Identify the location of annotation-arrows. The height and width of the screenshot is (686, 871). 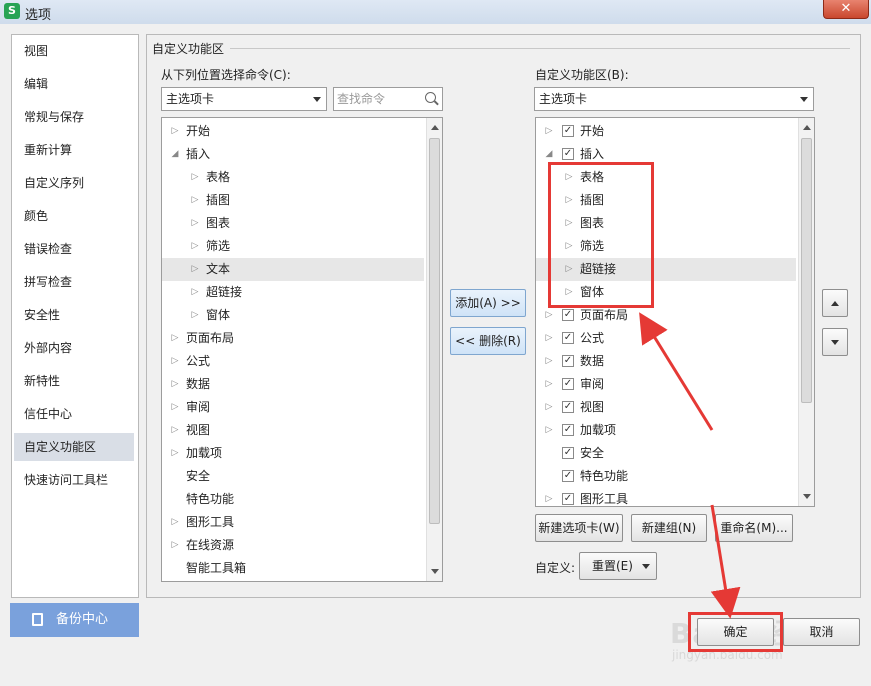
(690, 465).